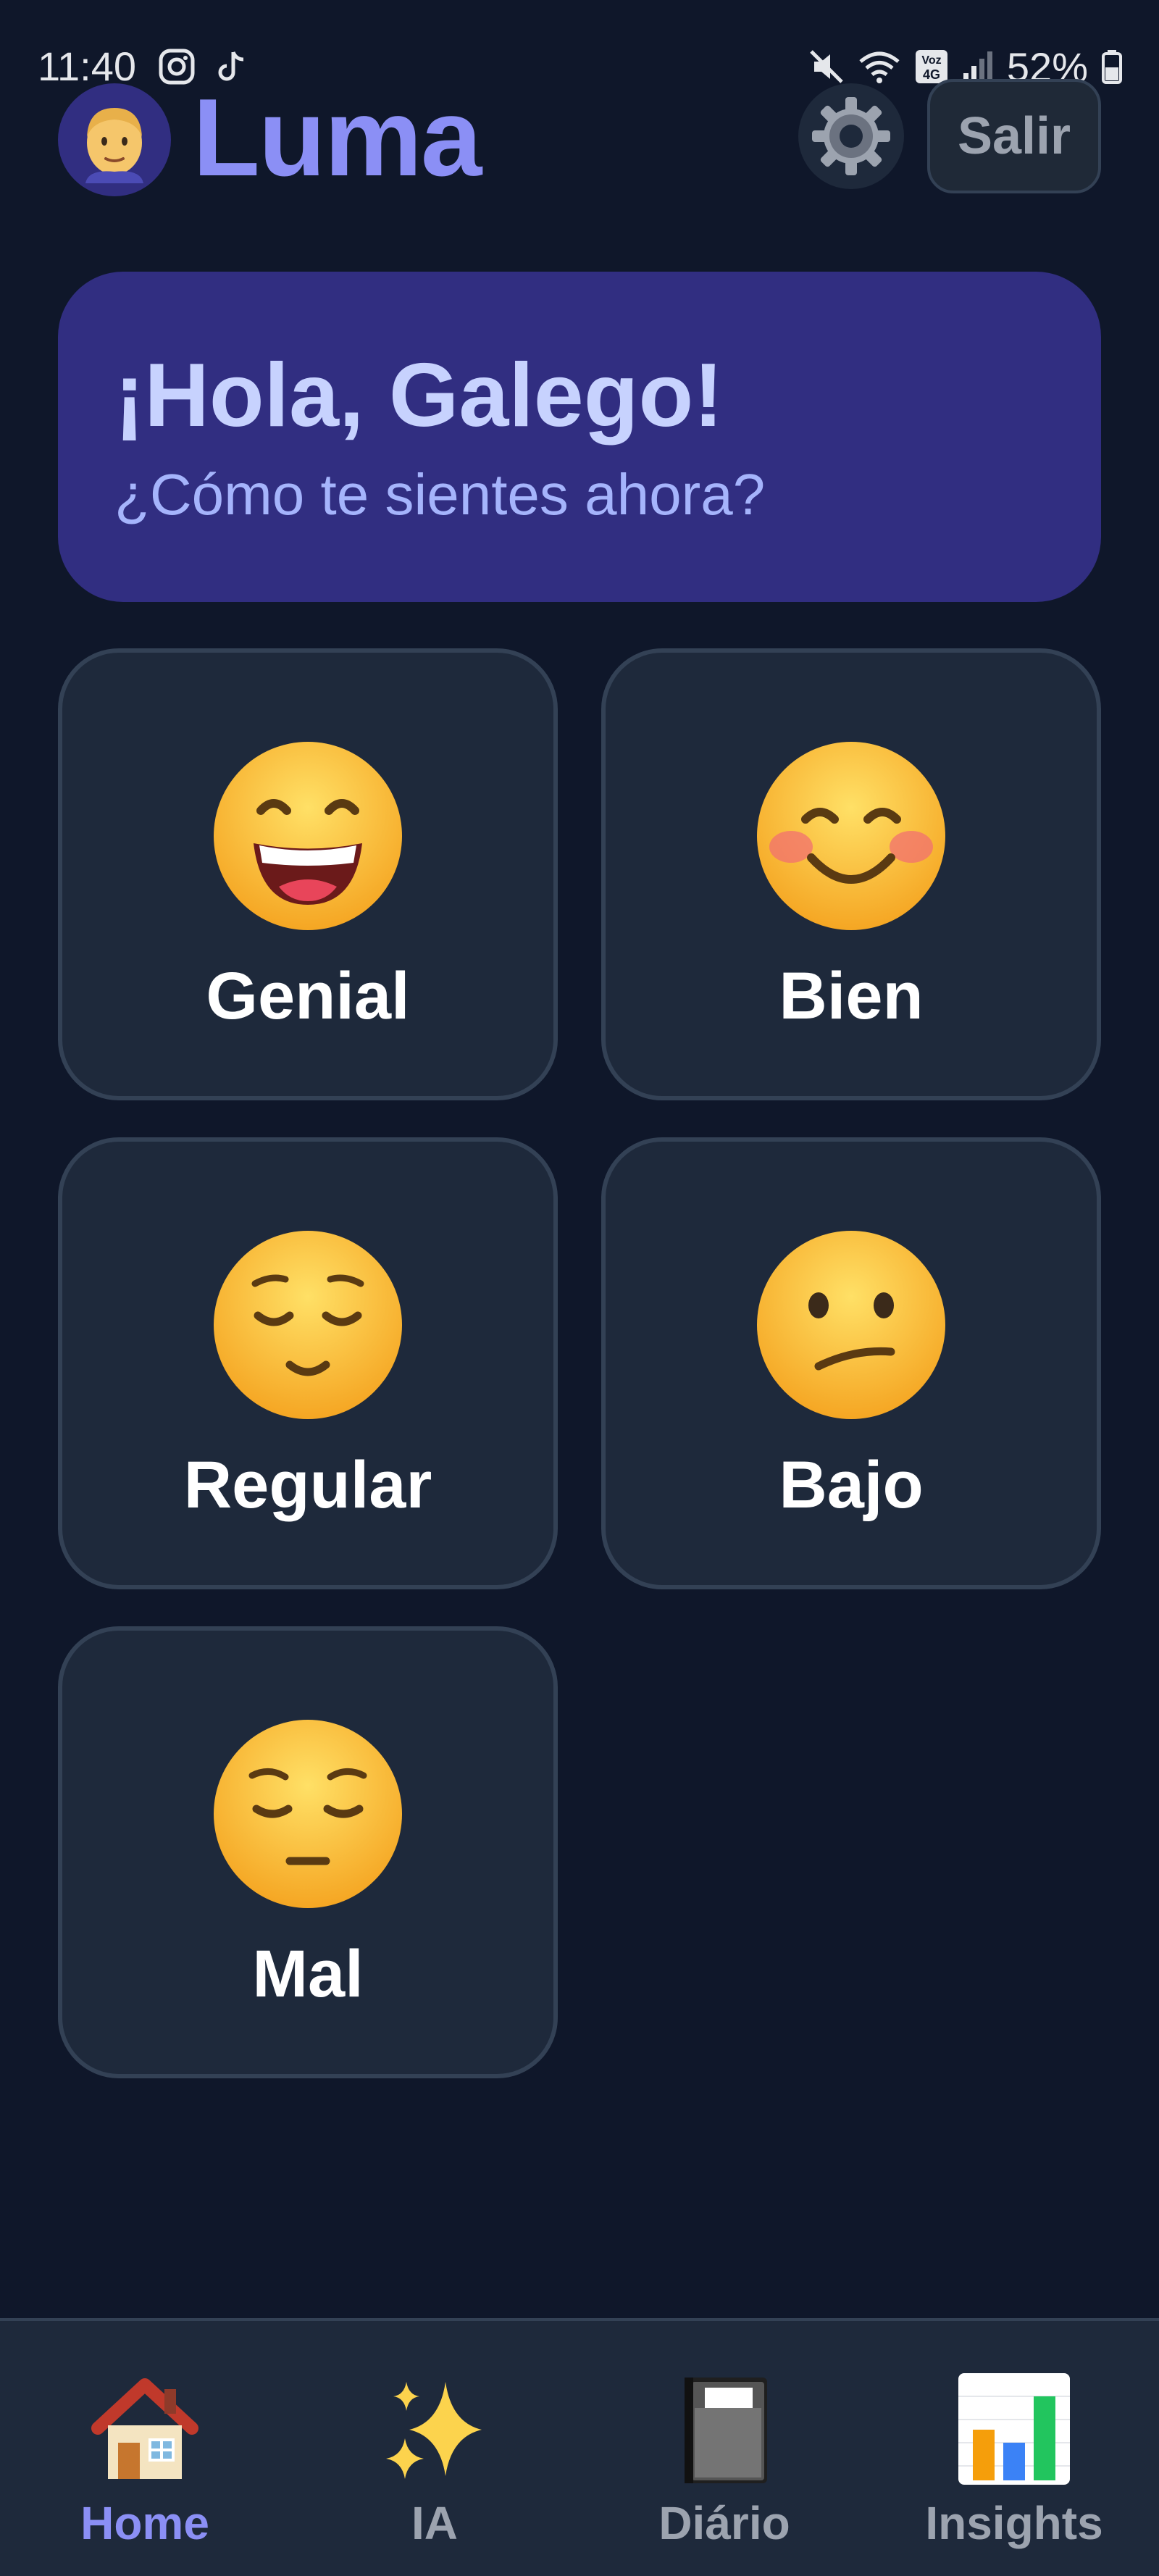 The width and height of the screenshot is (1159, 2576). Describe the element at coordinates (931, 60) in the screenshot. I see `svg-text: Voz` at that location.